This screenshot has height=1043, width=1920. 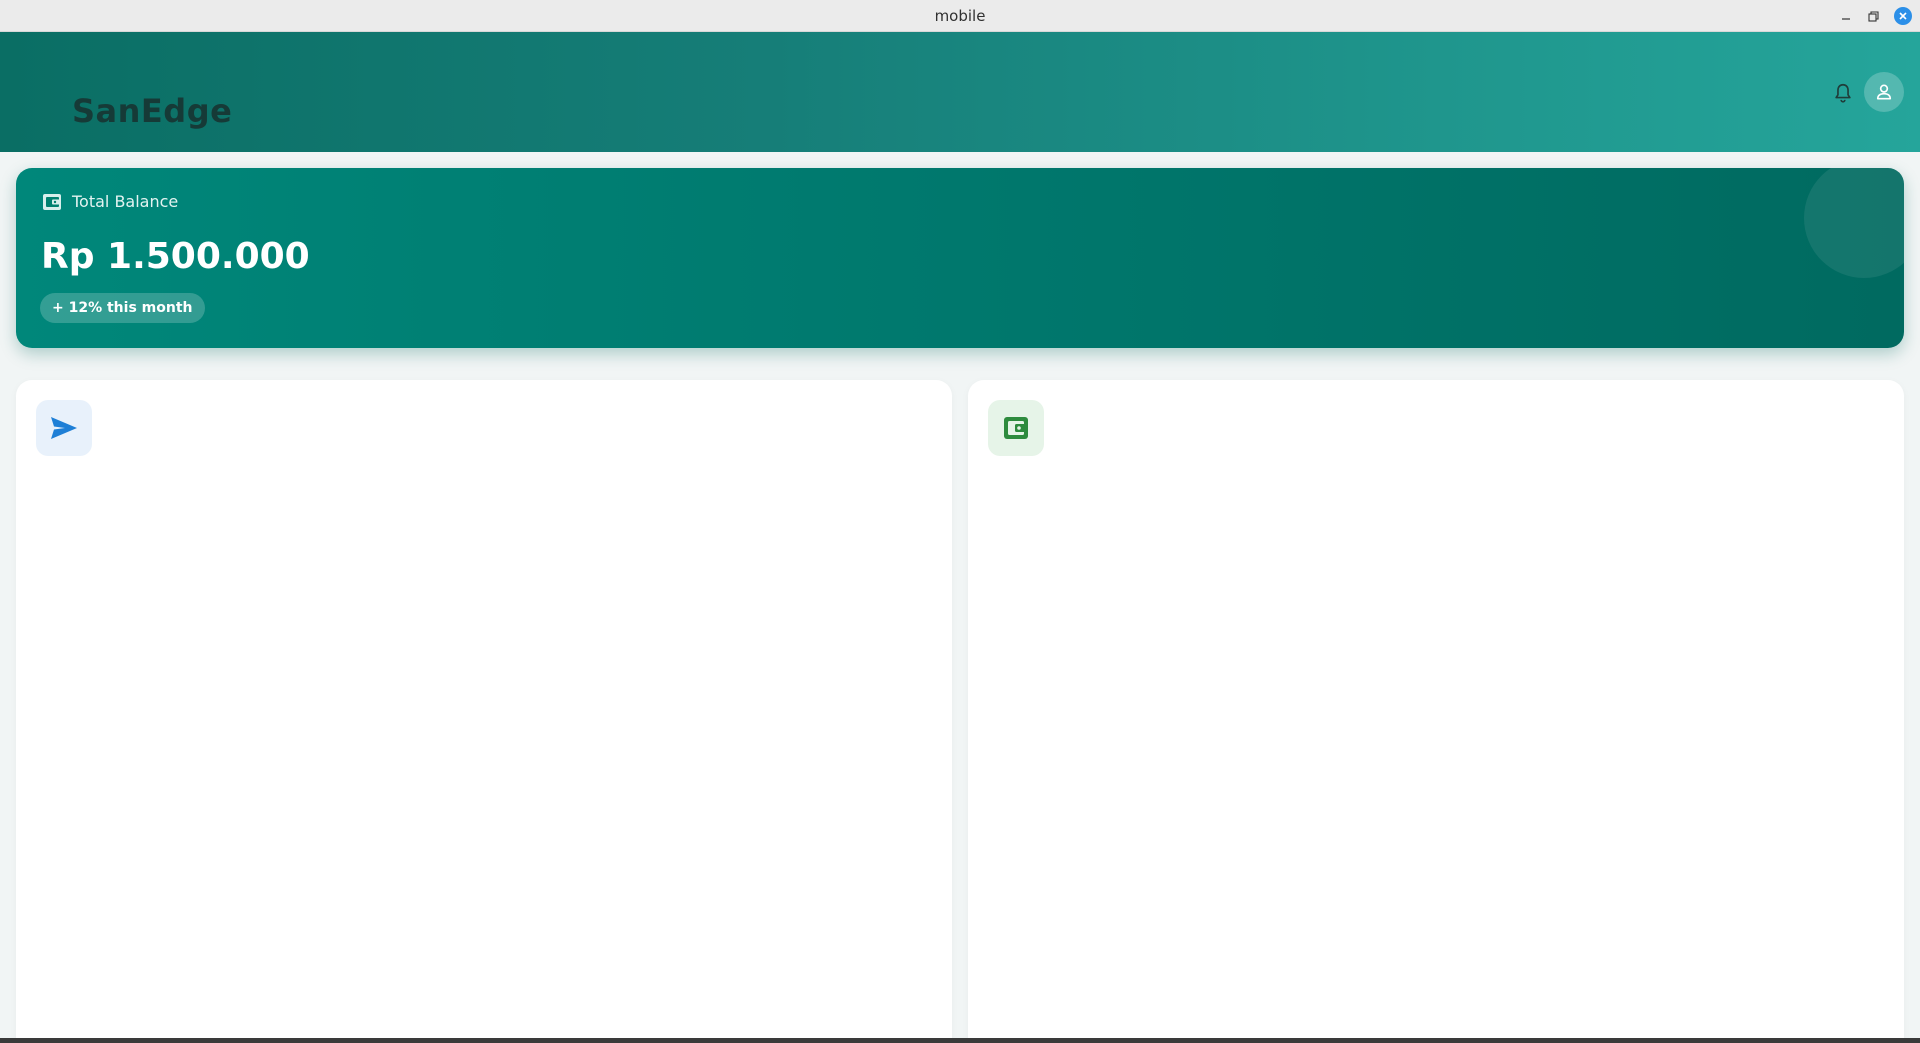 I want to click on notification-button, so click(x=1843, y=93).